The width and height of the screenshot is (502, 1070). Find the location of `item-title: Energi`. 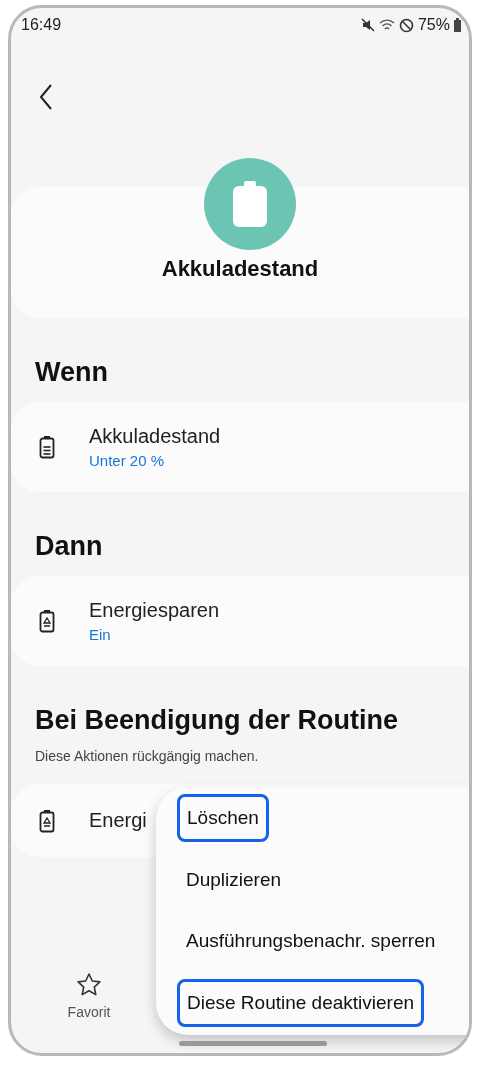

item-title: Energi is located at coordinates (118, 820).